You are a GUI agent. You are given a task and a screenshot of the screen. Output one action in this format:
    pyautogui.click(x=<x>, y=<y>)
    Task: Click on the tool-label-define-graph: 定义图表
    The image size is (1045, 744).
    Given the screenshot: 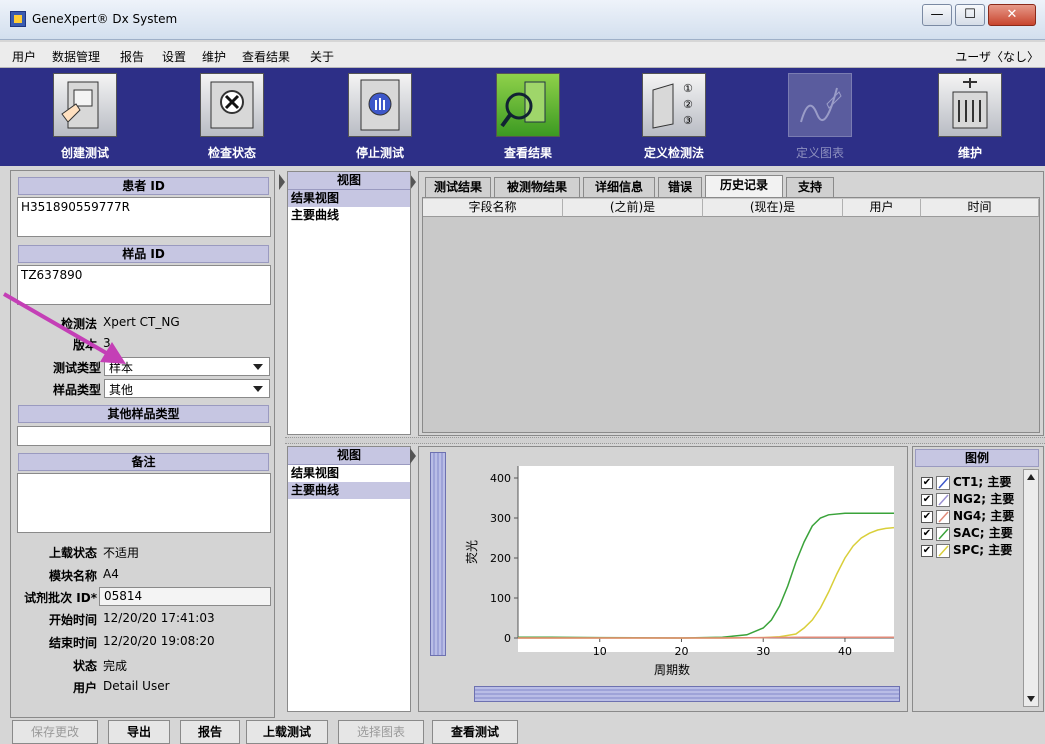 What is the action you would take?
    pyautogui.click(x=819, y=153)
    